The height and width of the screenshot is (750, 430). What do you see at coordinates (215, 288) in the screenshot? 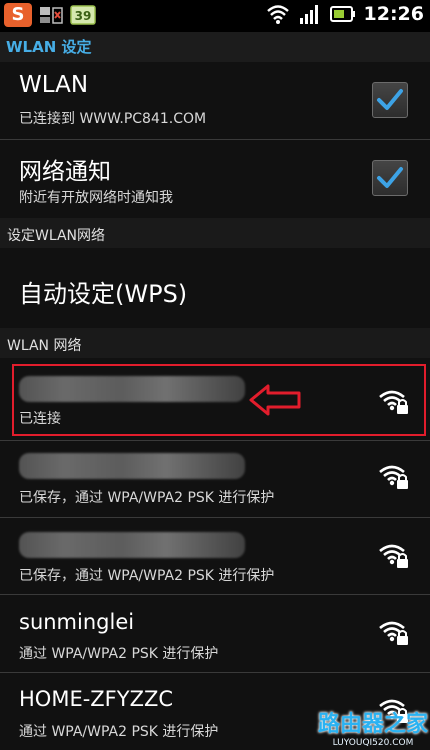
I see `wps-row: 自动设定(WPS)` at bounding box center [215, 288].